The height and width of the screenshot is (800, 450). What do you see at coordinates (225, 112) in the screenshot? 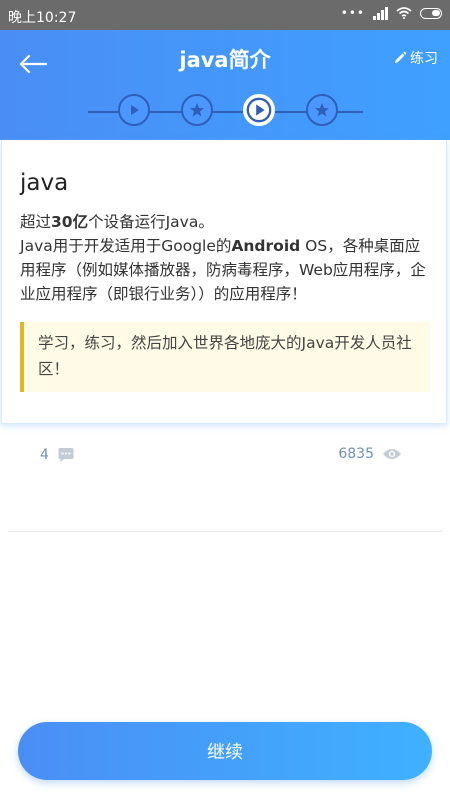
I see `lesson-steps` at bounding box center [225, 112].